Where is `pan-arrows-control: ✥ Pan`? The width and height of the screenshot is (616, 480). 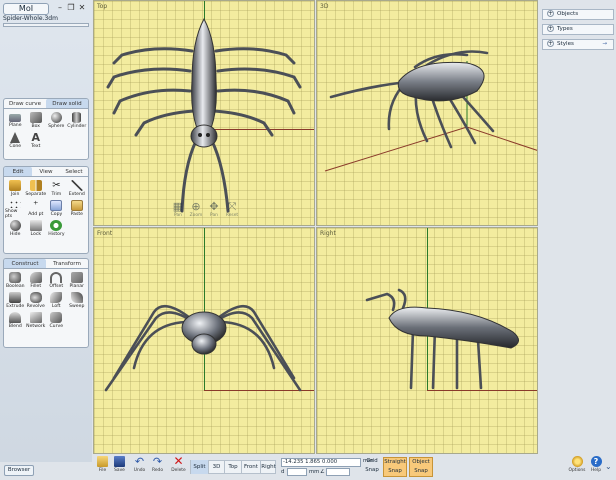 pan-arrows-control: ✥ Pan is located at coordinates (214, 213).